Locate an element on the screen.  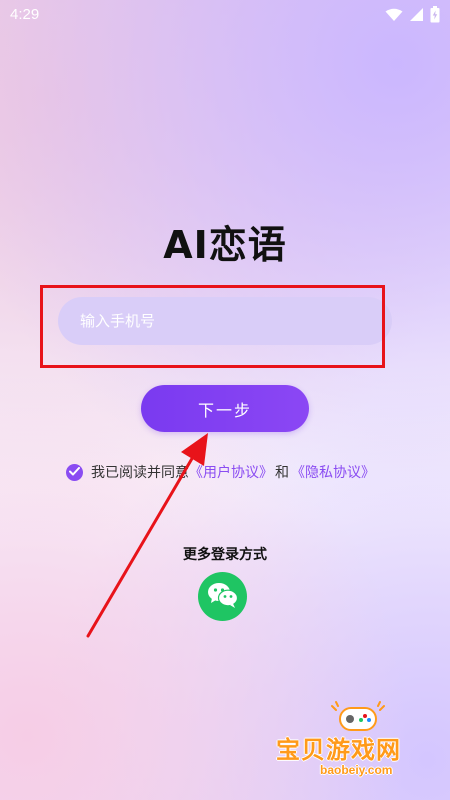
agreement-checkbox is located at coordinates (74, 472).